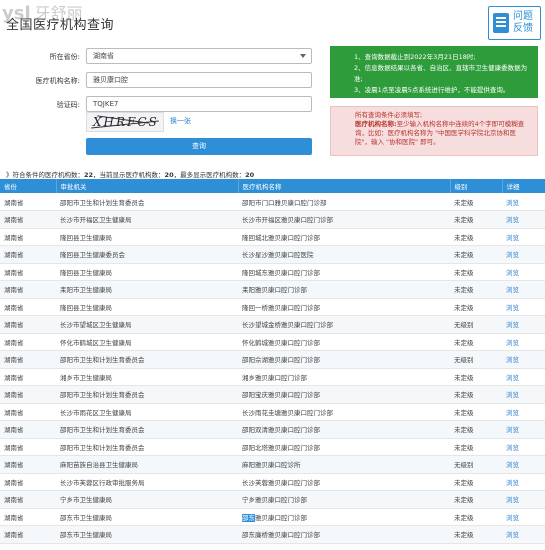 The width and height of the screenshot is (545, 550). Describe the element at coordinates (501, 23) in the screenshot. I see `feedback-icon` at that location.